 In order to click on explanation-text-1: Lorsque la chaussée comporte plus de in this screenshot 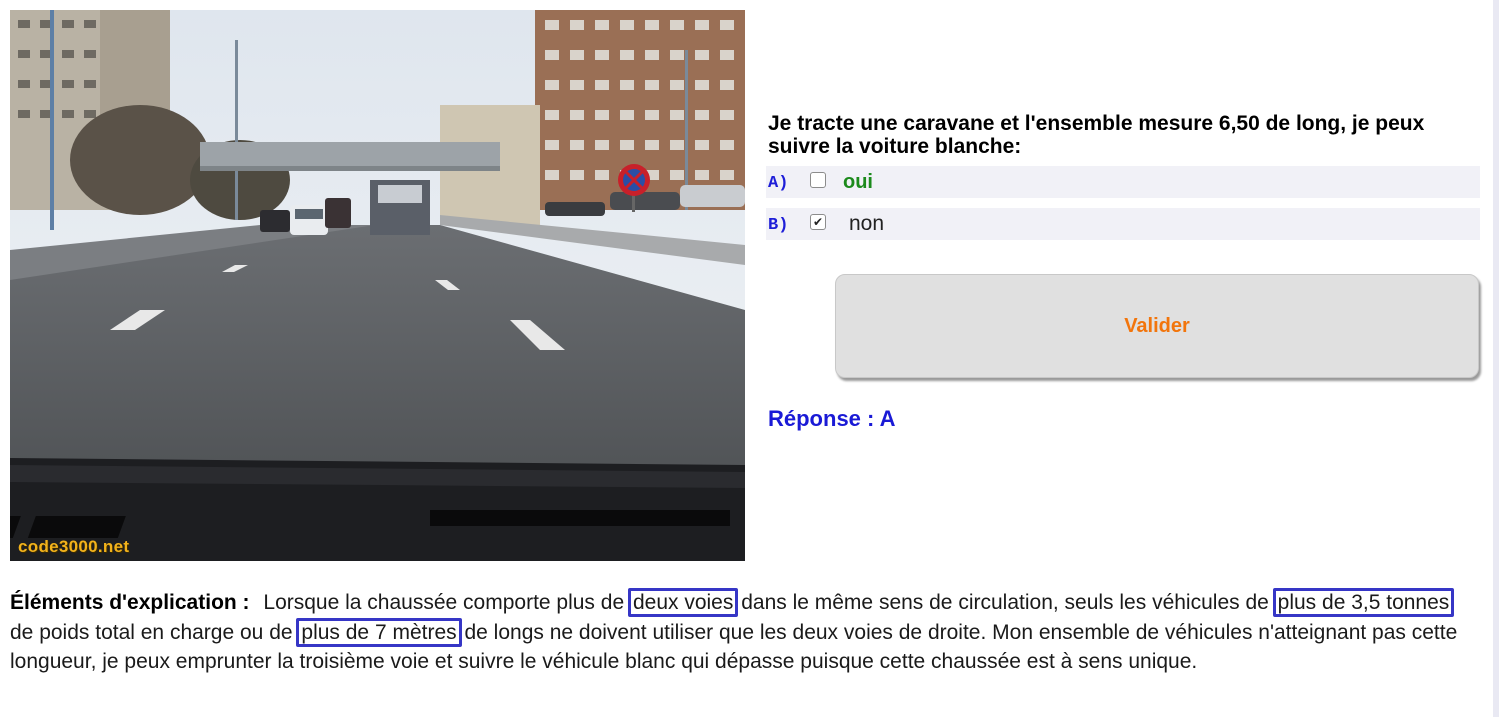, I will do `click(446, 602)`.